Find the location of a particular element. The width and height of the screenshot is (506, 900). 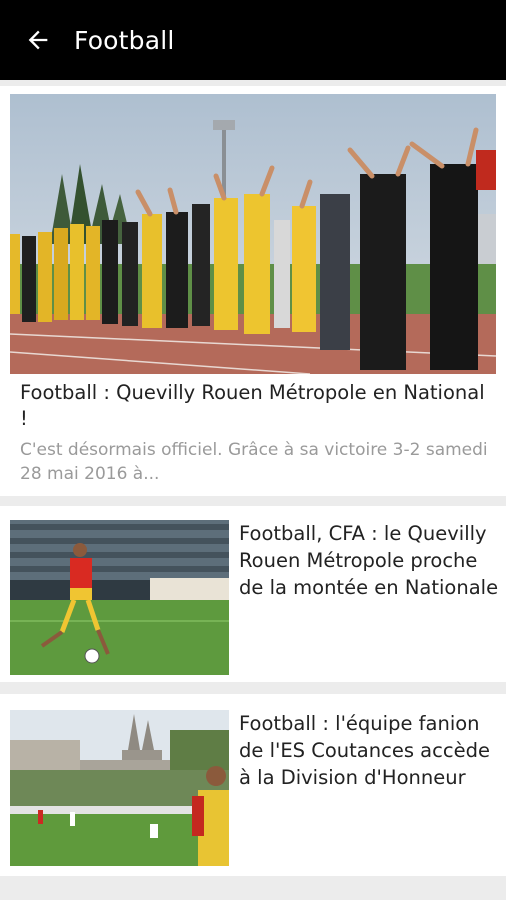

arrow-left-icon is located at coordinates (38, 40).